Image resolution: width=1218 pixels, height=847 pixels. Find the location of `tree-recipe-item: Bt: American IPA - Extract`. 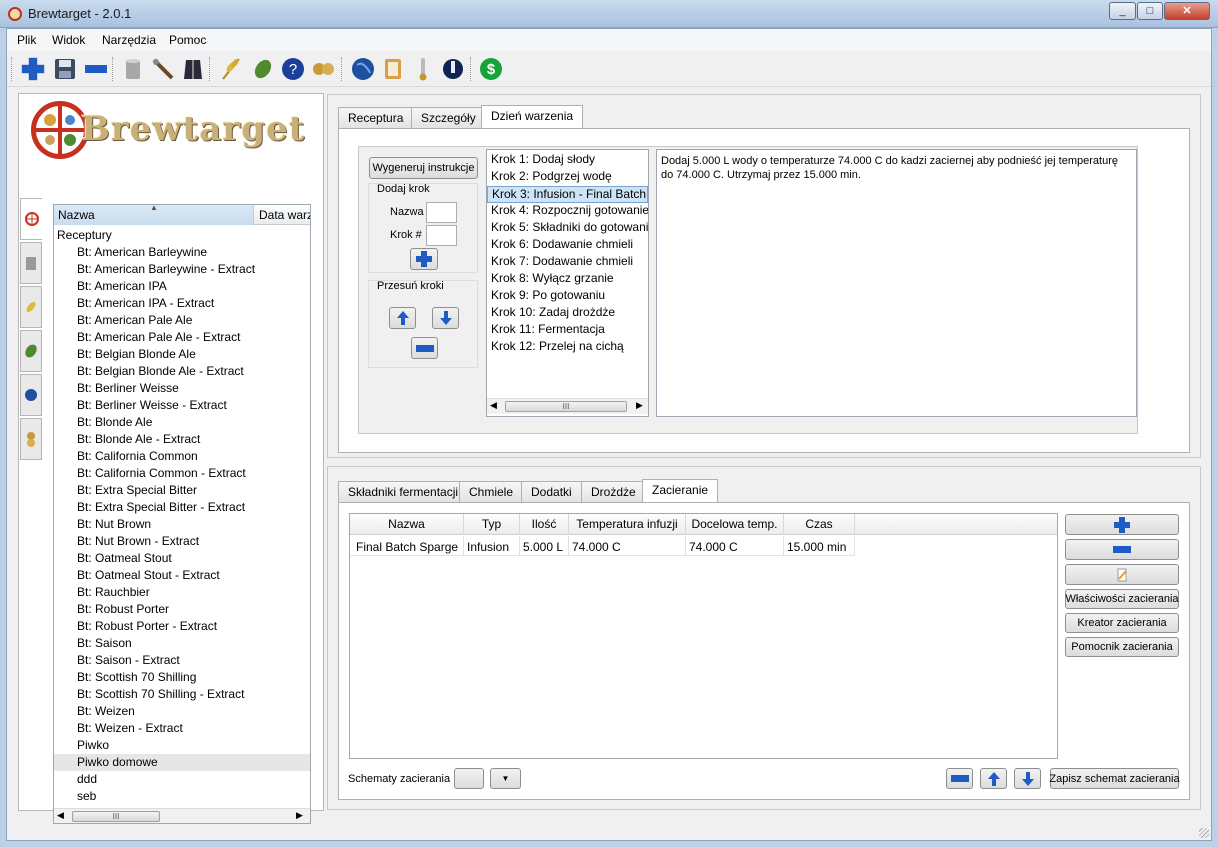

tree-recipe-item: Bt: American IPA - Extract is located at coordinates (182, 303).